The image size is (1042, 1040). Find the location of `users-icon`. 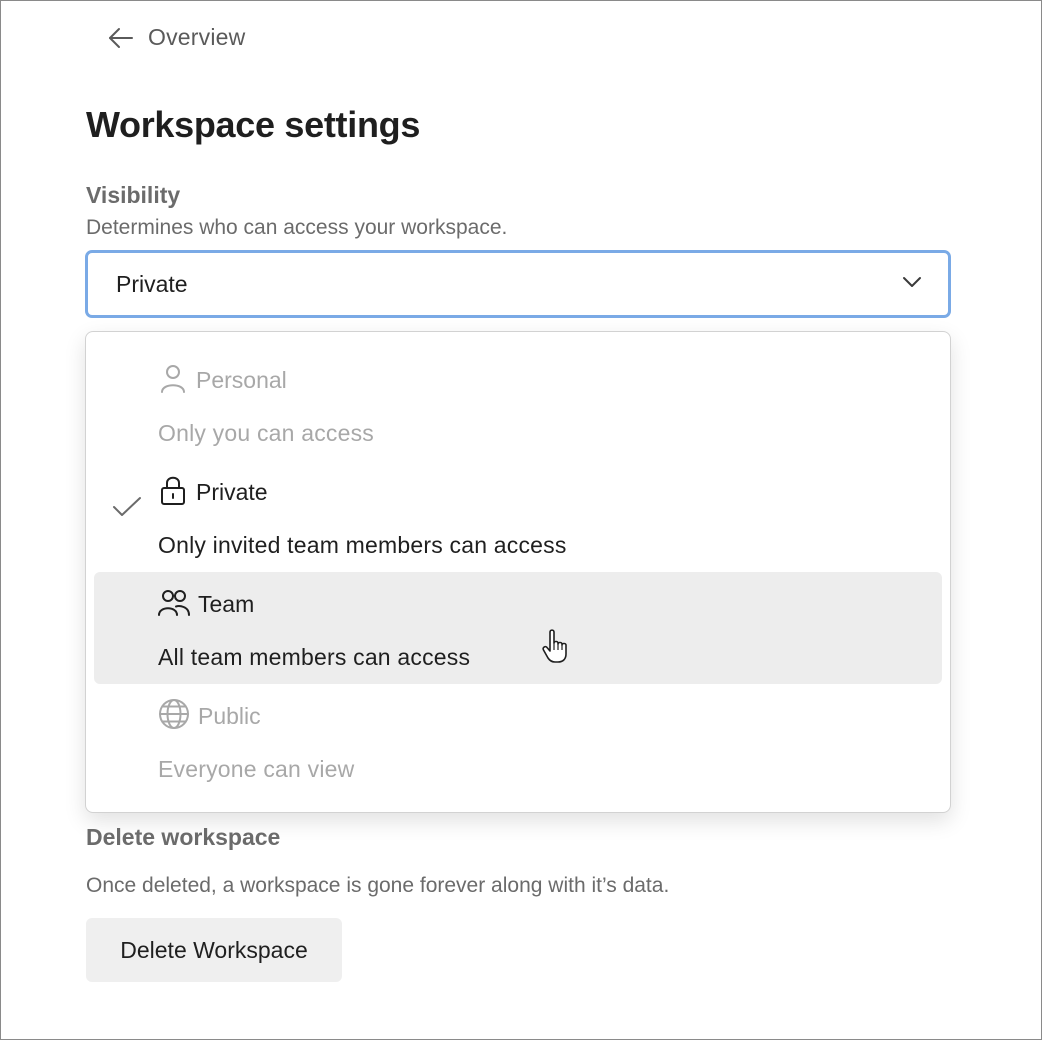

users-icon is located at coordinates (174, 604).